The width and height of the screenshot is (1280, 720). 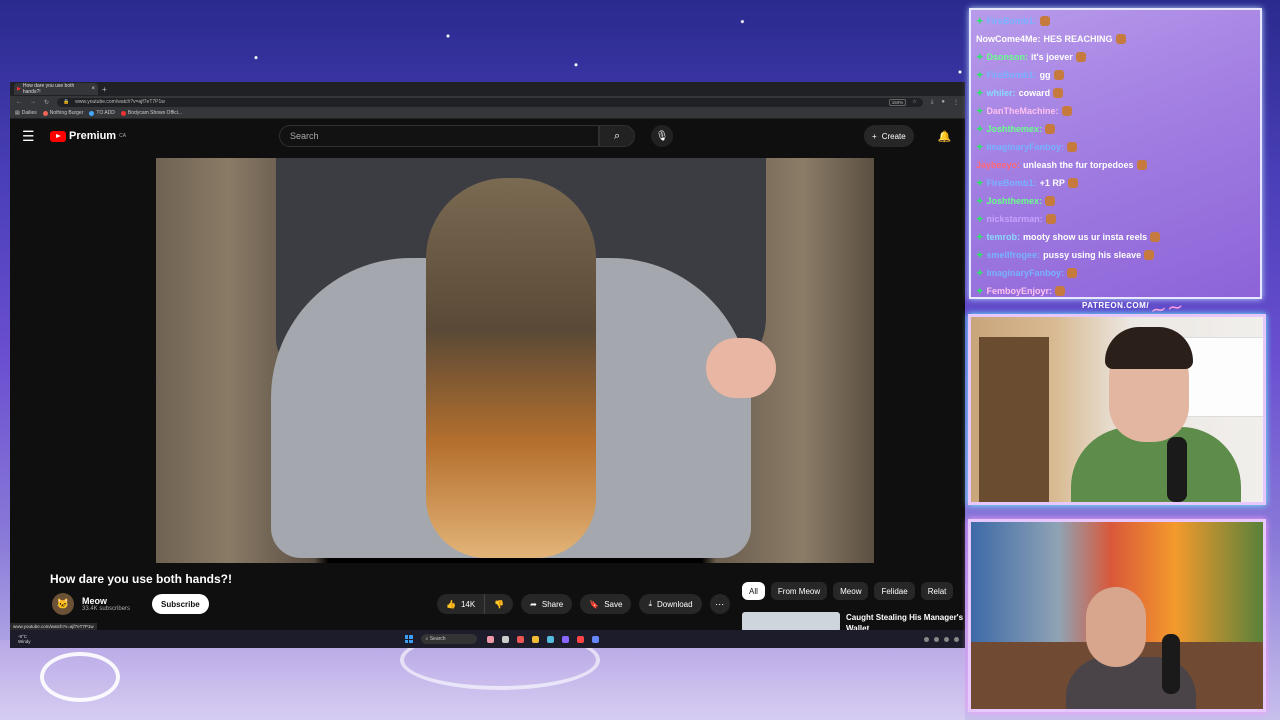 What do you see at coordinates (945, 136) in the screenshot?
I see `notifications-bell-icon: 🔔` at bounding box center [945, 136].